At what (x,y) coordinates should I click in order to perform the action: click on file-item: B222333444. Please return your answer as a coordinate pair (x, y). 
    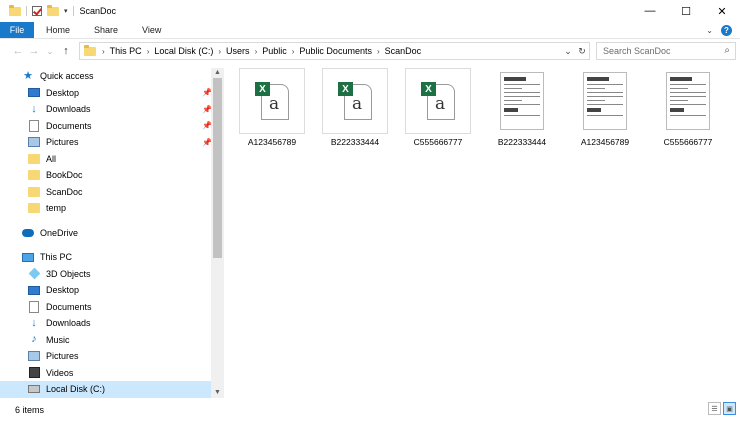
    Looking at the image, I should click on (522, 107).